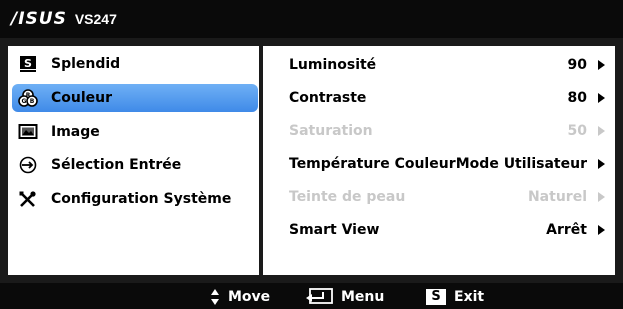 The width and height of the screenshot is (623, 309). What do you see at coordinates (133, 64) in the screenshot?
I see `menu-item-splendid: S Splendid` at bounding box center [133, 64].